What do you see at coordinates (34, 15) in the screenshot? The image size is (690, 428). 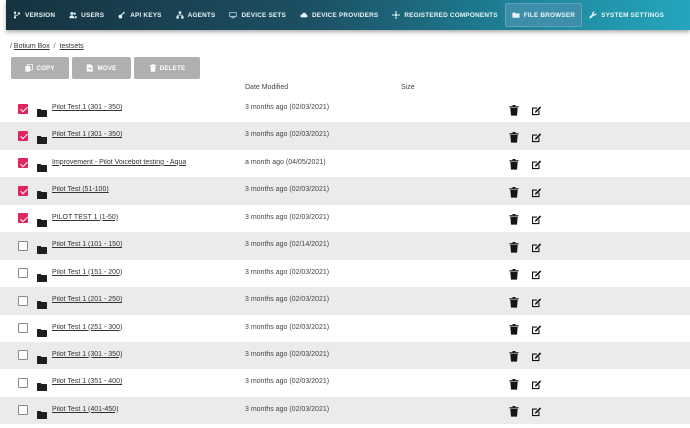 I see `nav-version: VERSION` at bounding box center [34, 15].